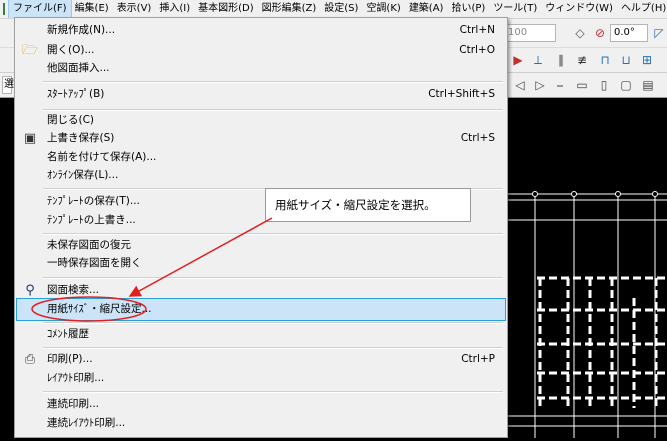 Image resolution: width=667 pixels, height=441 pixels. I want to click on menu-insert: 挿入(I), so click(174, 9).